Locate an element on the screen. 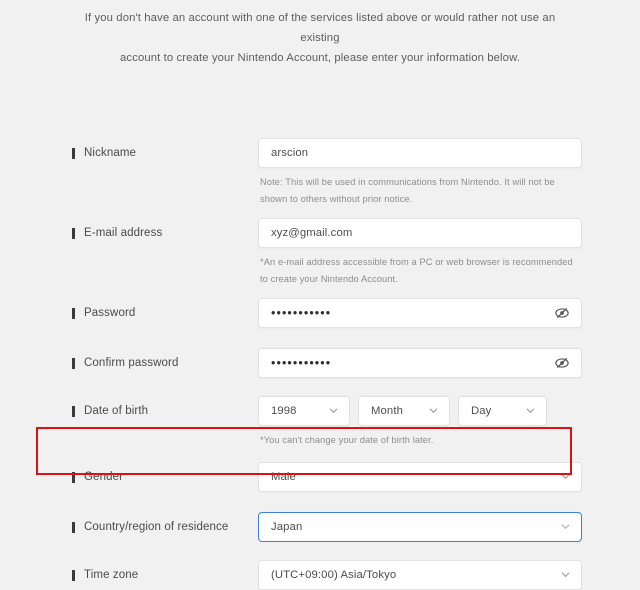  label-confirm-password: Confirm password is located at coordinates (165, 358).